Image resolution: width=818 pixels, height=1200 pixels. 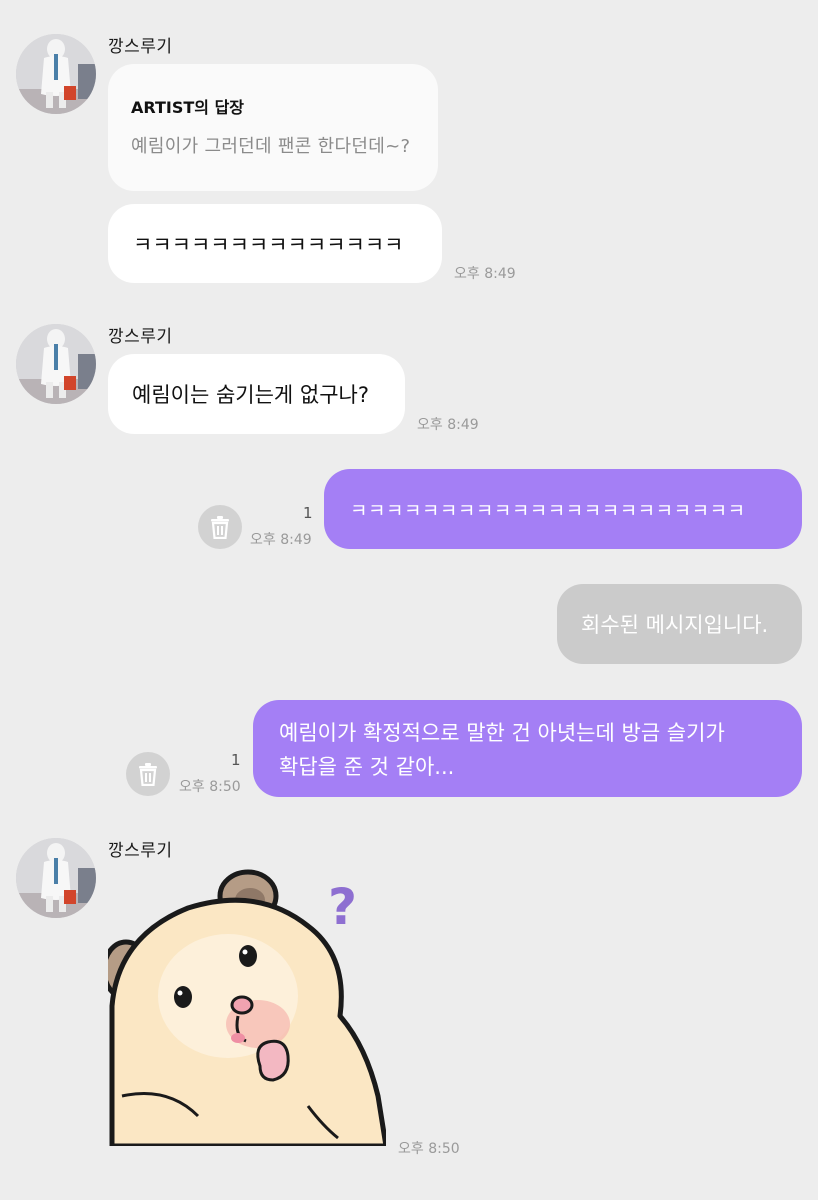 I want to click on recalled-message-text: 회수된 메시지입니다., so click(x=675, y=625).